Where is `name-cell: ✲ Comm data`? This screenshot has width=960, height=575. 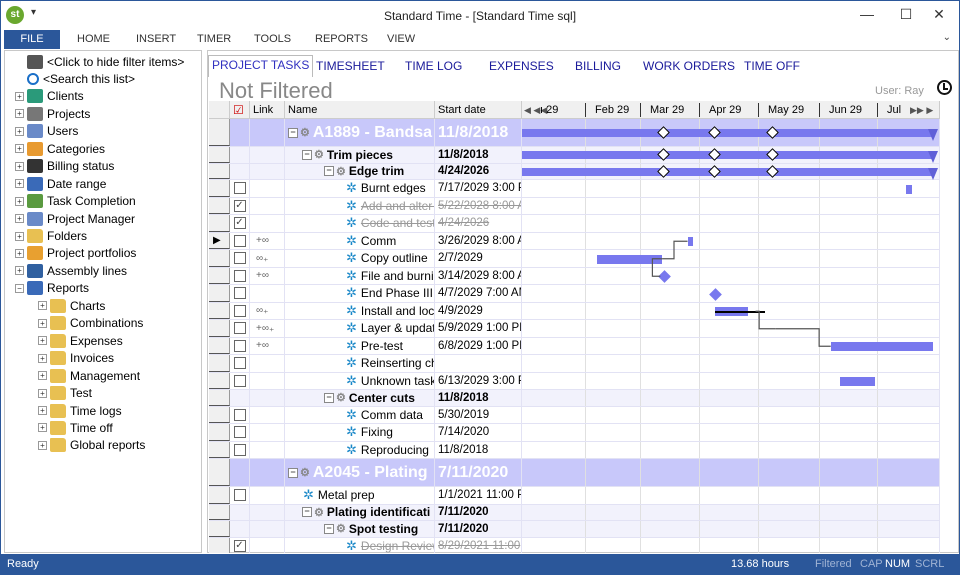
name-cell: ✲ Comm data is located at coordinates (360, 414).